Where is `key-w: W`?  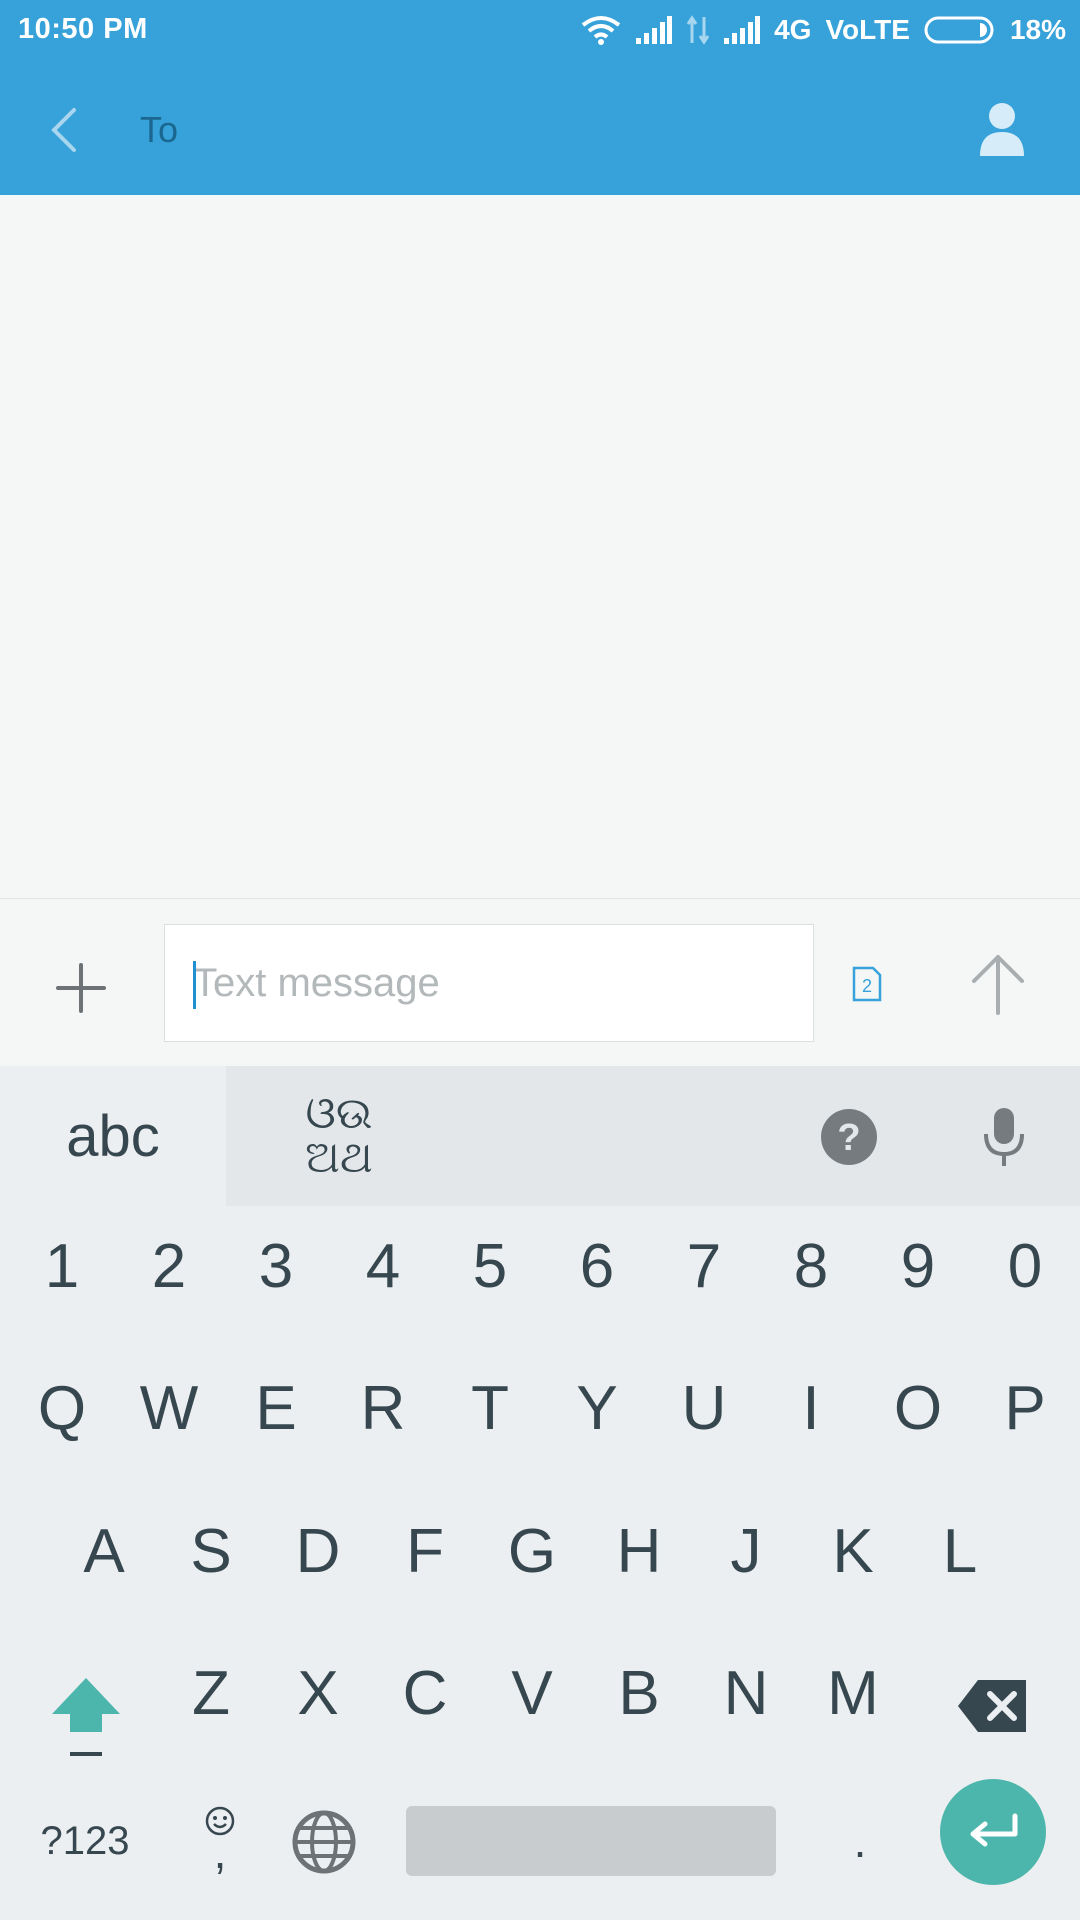 key-w: W is located at coordinates (169, 1408).